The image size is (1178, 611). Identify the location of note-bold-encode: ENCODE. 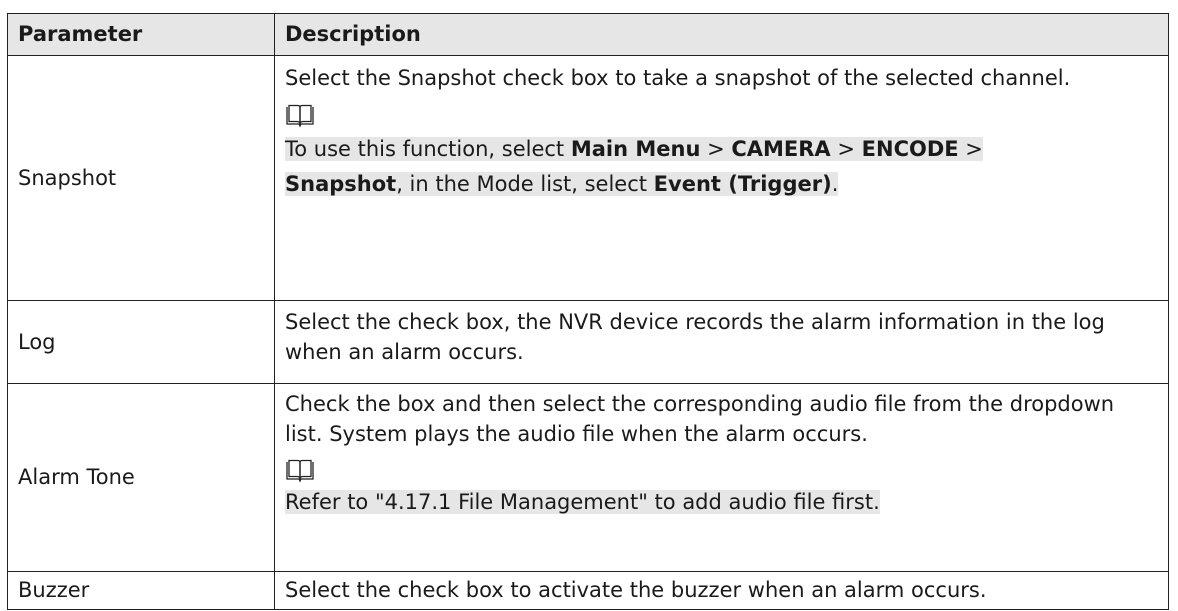
(910, 149).